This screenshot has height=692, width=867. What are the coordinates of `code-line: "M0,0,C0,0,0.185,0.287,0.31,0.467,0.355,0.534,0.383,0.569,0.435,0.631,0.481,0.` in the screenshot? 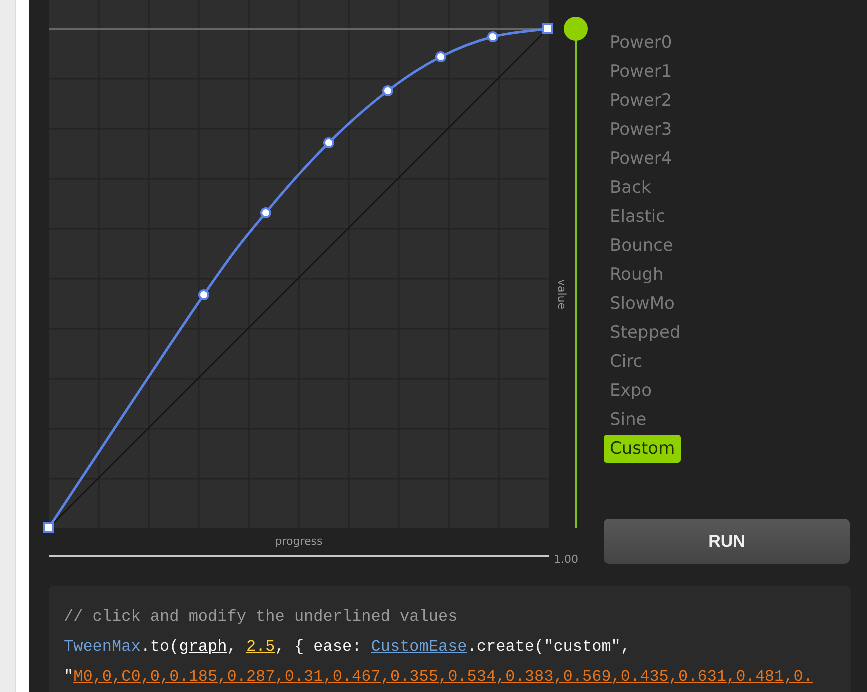 It's located at (439, 677).